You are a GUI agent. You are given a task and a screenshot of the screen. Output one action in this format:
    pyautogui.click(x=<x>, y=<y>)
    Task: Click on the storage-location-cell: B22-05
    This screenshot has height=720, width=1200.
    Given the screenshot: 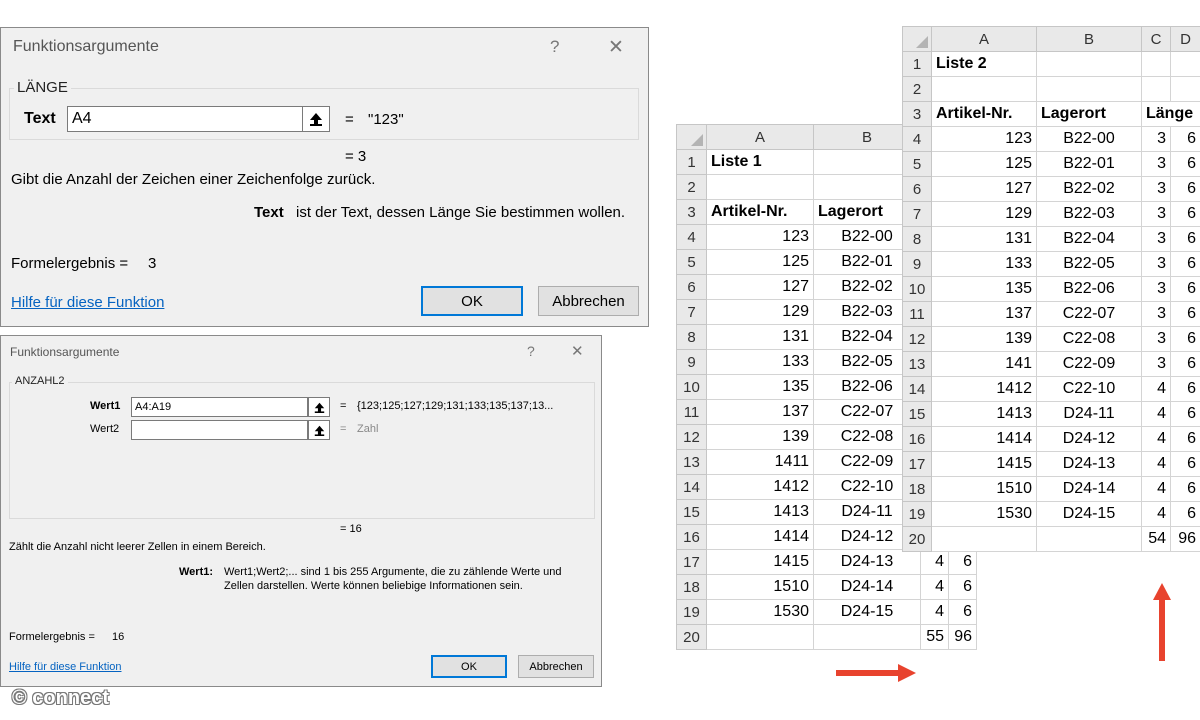 What is the action you would take?
    pyautogui.click(x=1089, y=264)
    